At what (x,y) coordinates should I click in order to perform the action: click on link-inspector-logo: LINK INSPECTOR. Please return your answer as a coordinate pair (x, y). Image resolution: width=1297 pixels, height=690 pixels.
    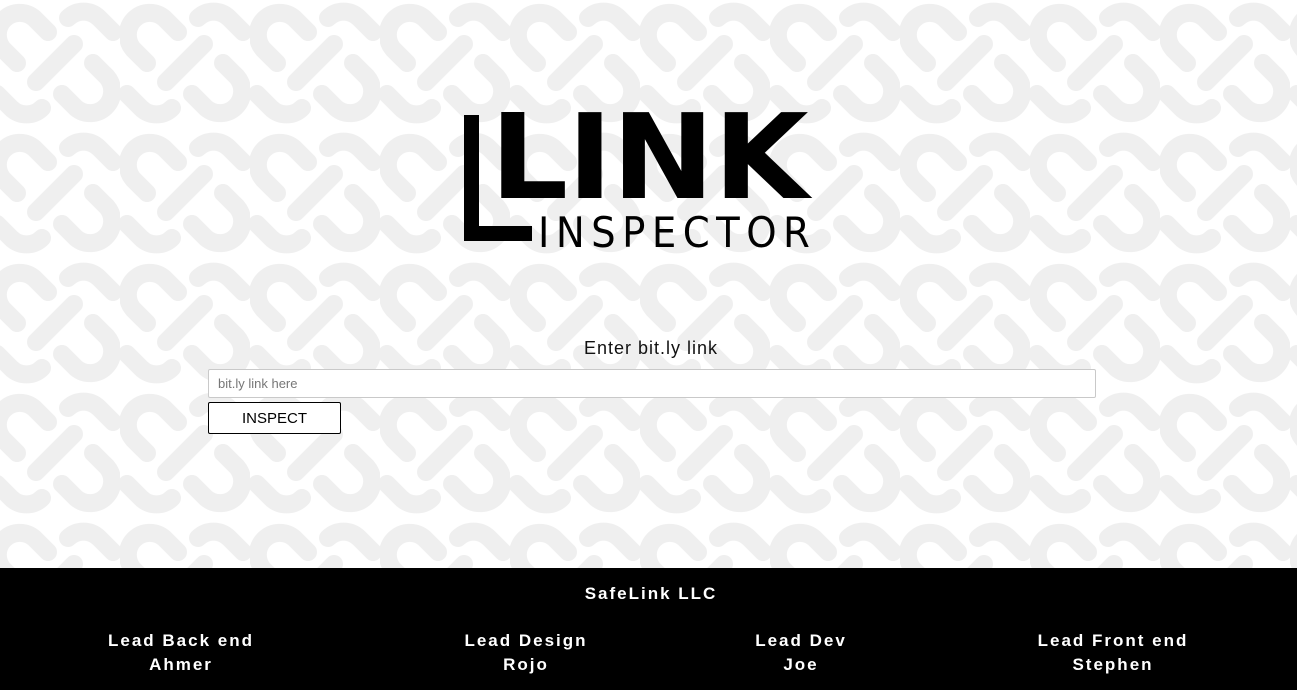
    Looking at the image, I should click on (652, 177).